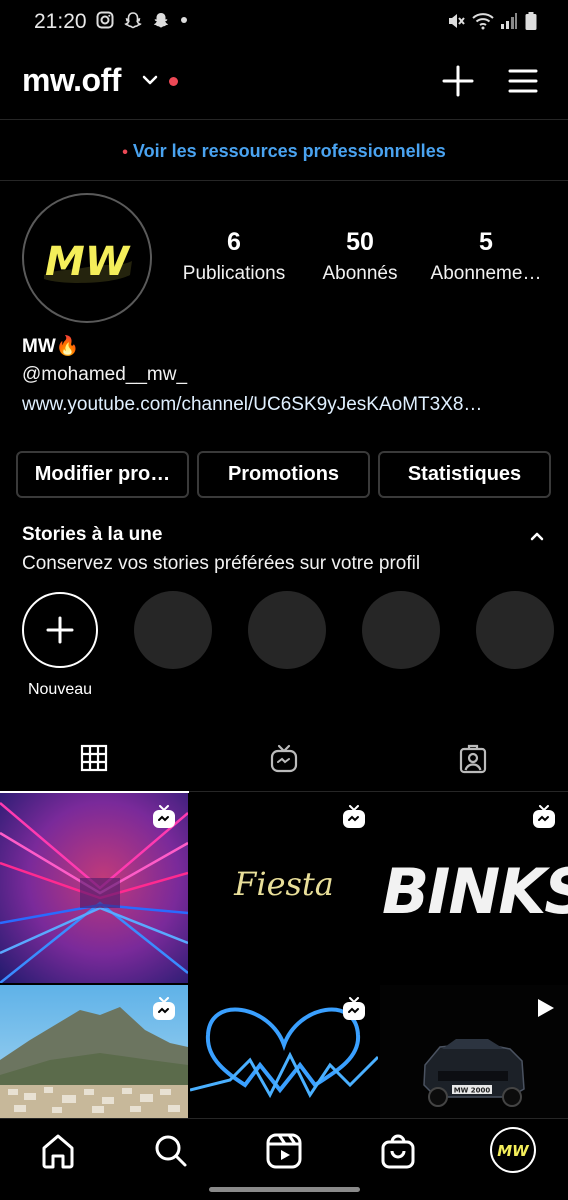 The width and height of the screenshot is (568, 1200). I want to click on notification-dot, so click(173, 81).